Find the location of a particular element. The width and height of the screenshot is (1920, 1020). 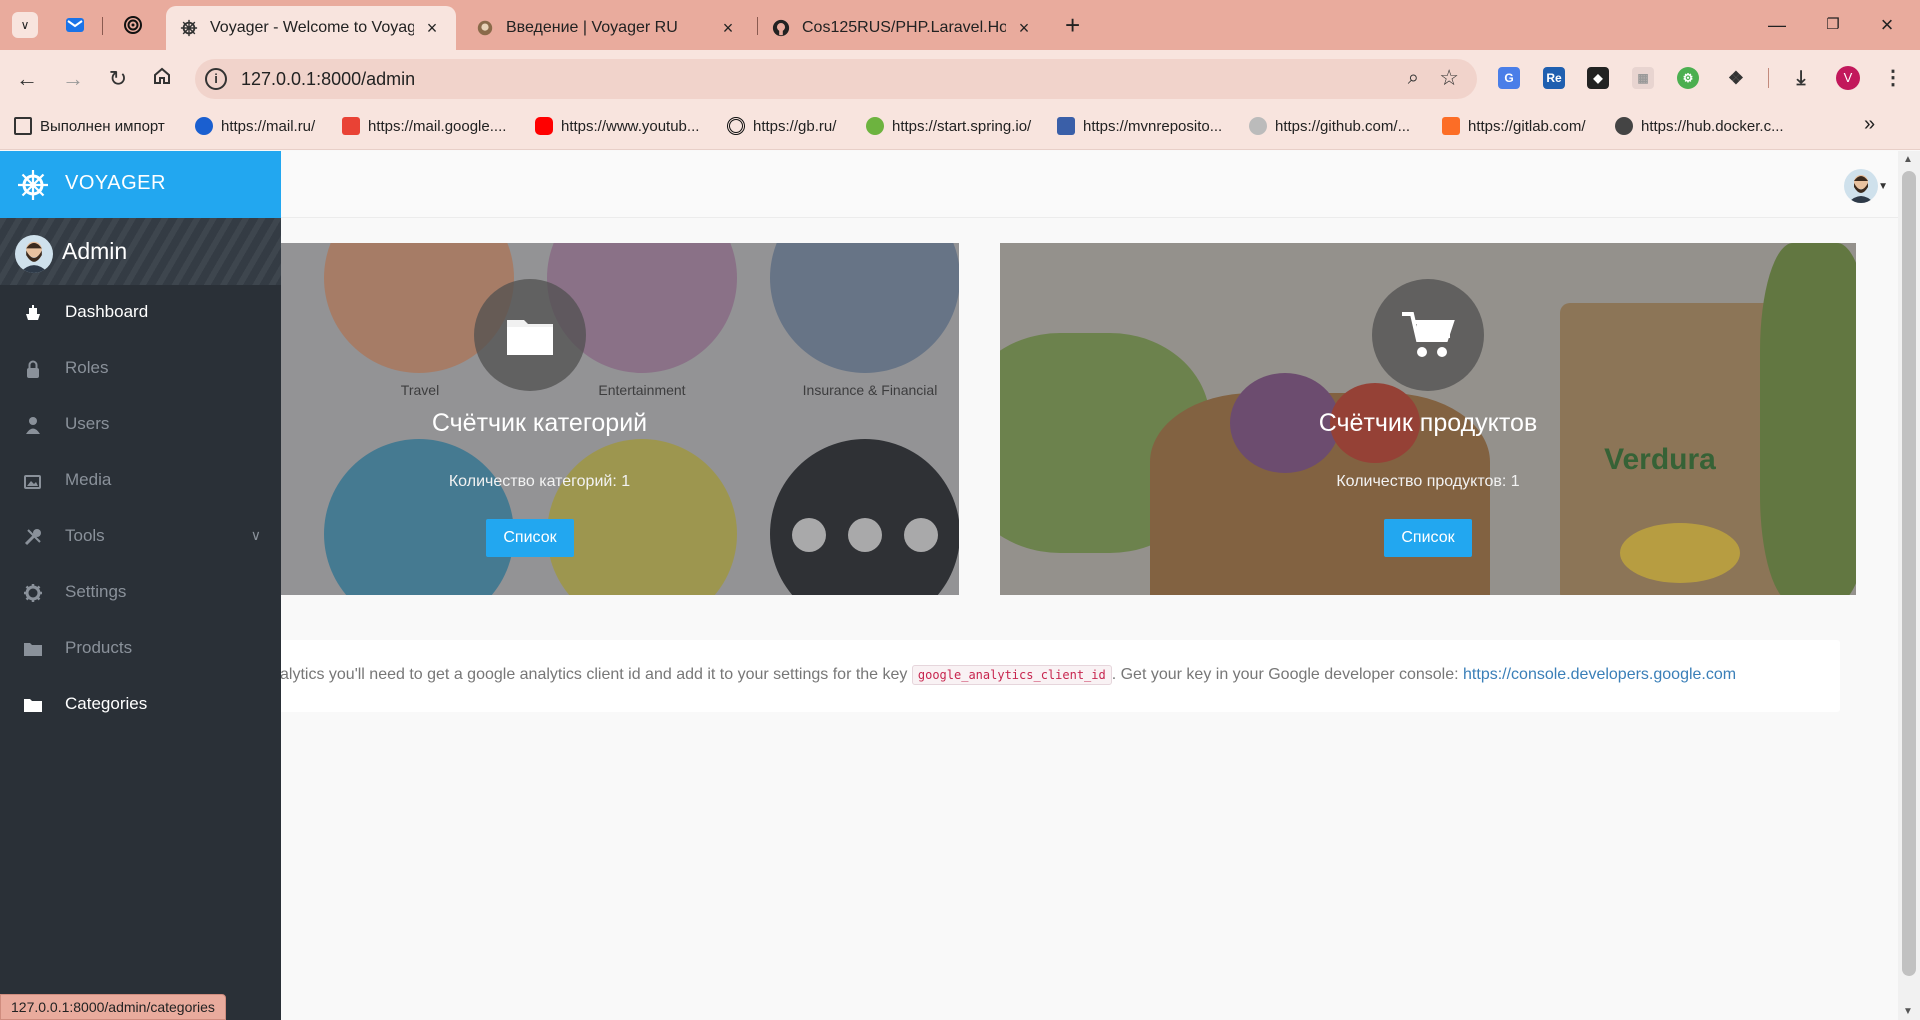

voyager-ru-favicon-icon is located at coordinates (485, 28).